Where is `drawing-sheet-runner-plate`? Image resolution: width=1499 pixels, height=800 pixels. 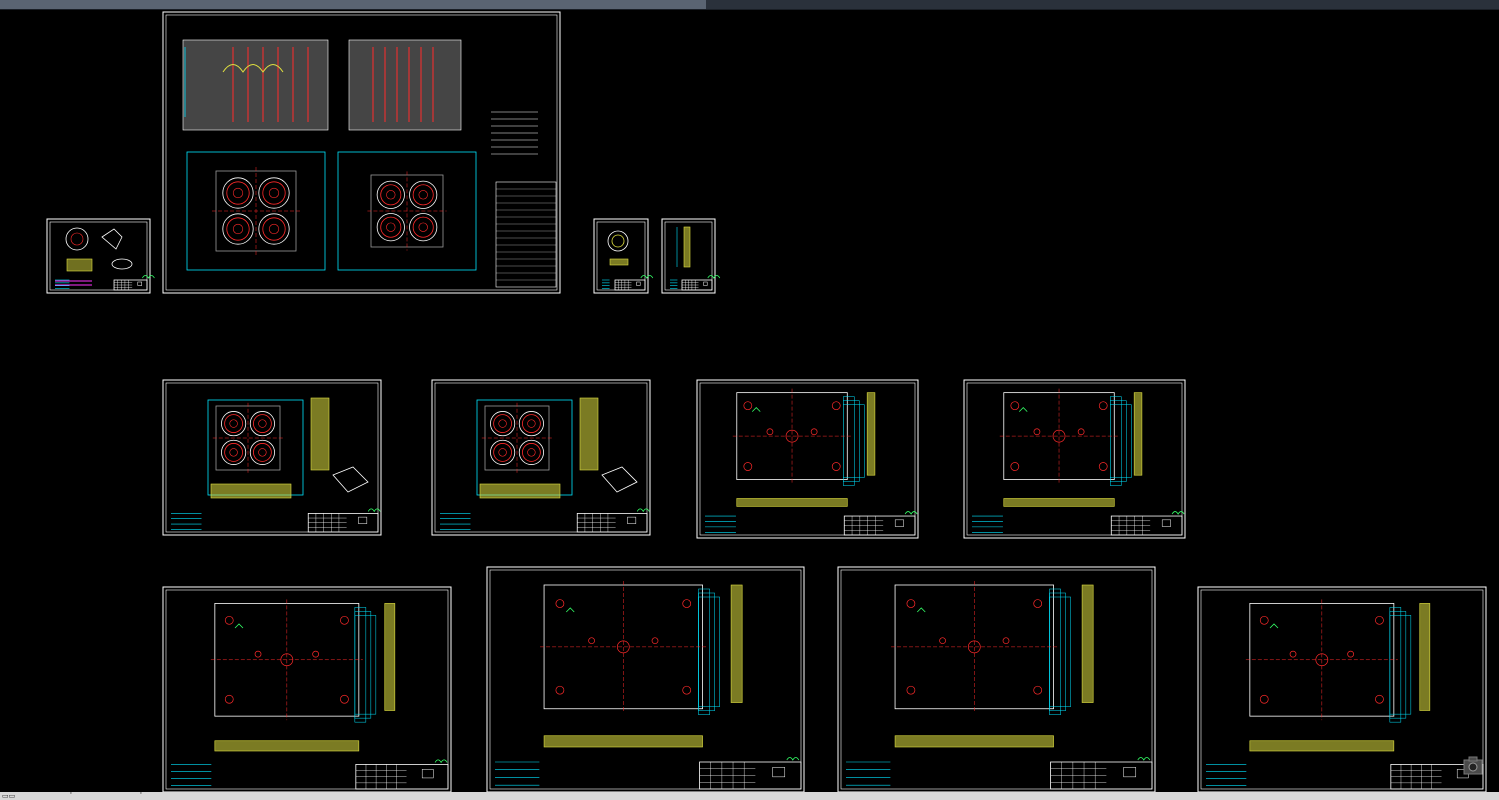 drawing-sheet-runner-plate is located at coordinates (807, 459).